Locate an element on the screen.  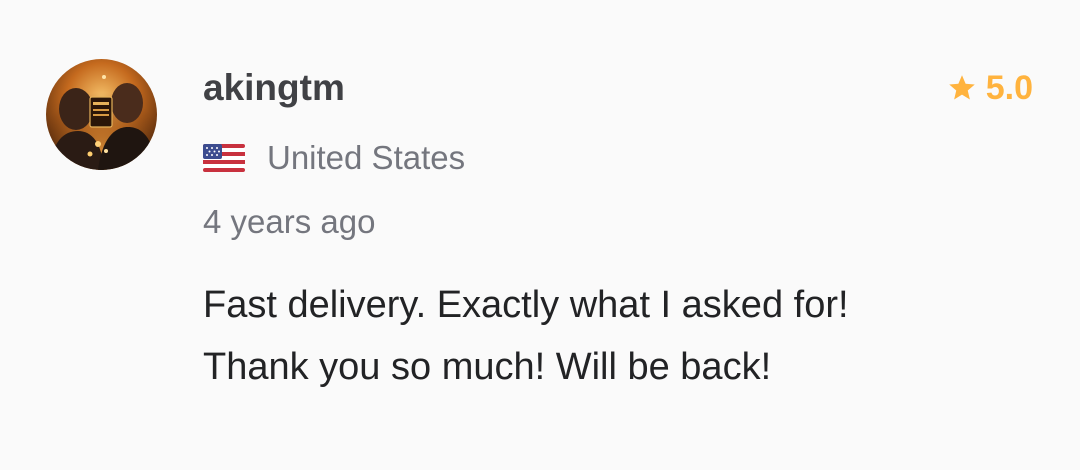
country-name: United States is located at coordinates (366, 157).